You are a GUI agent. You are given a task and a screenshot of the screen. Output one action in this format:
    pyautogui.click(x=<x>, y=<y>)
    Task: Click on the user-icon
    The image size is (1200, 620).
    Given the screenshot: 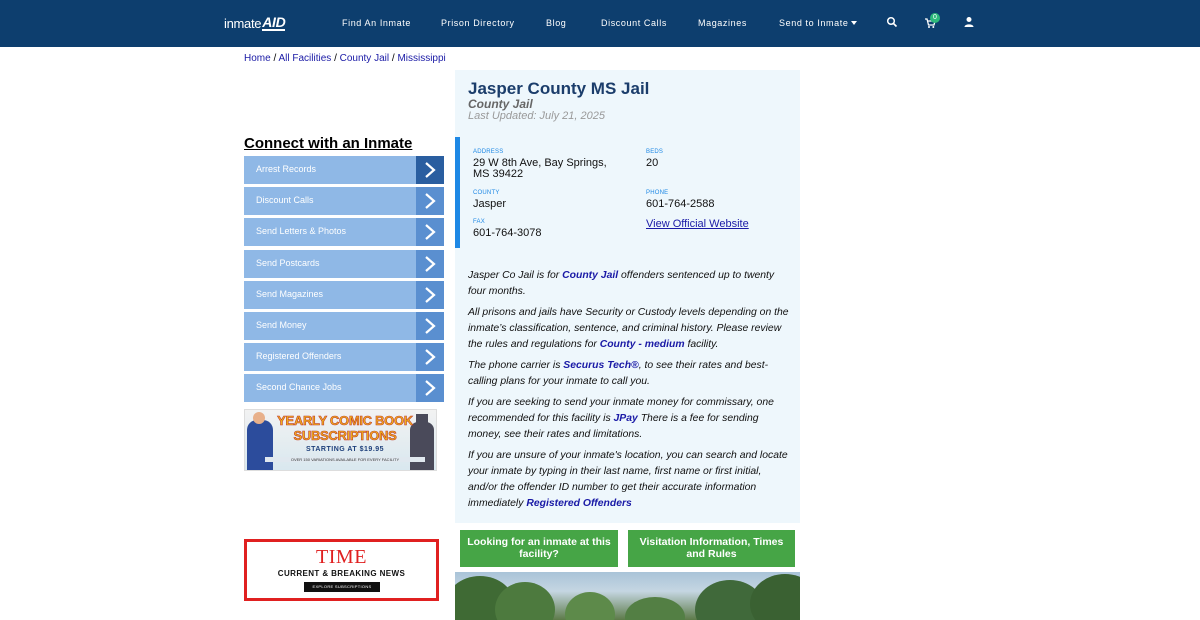 What is the action you would take?
    pyautogui.click(x=969, y=22)
    